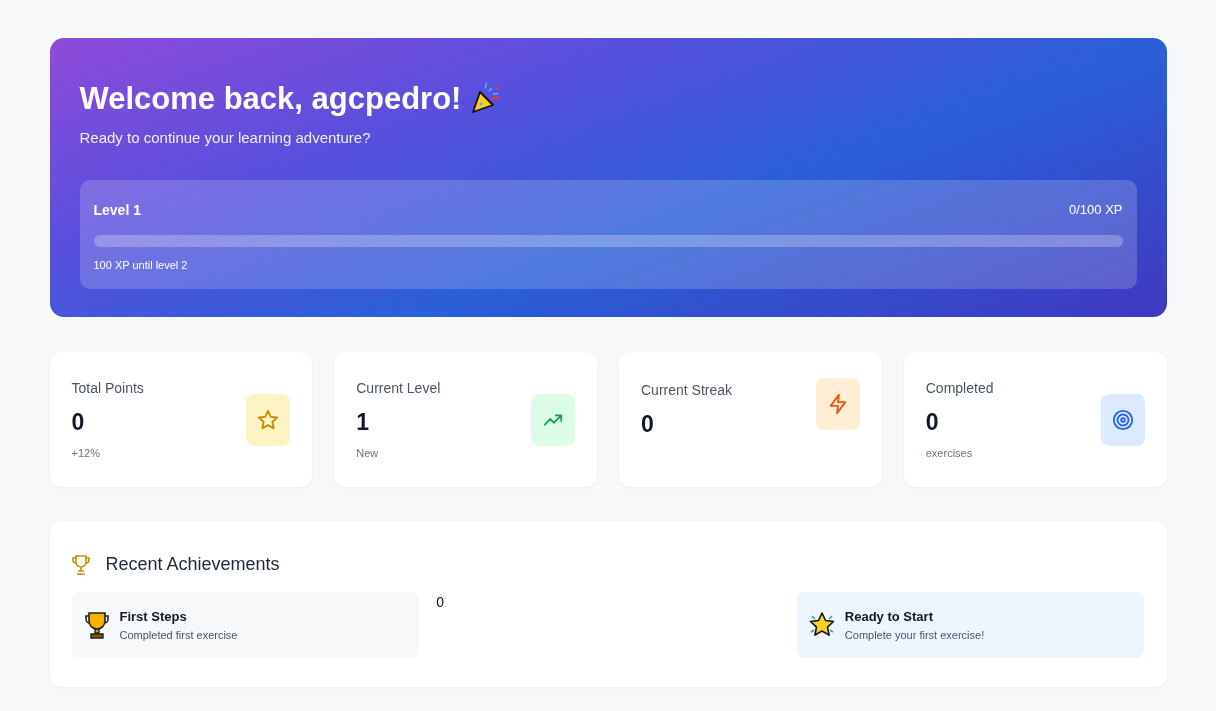 This screenshot has width=1216, height=711. I want to click on achievement-title: Ready to Start, so click(889, 617).